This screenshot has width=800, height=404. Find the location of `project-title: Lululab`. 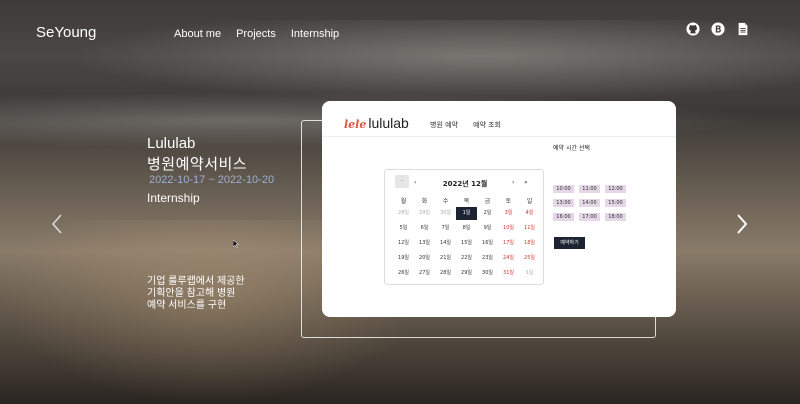

project-title: Lululab is located at coordinates (171, 143).